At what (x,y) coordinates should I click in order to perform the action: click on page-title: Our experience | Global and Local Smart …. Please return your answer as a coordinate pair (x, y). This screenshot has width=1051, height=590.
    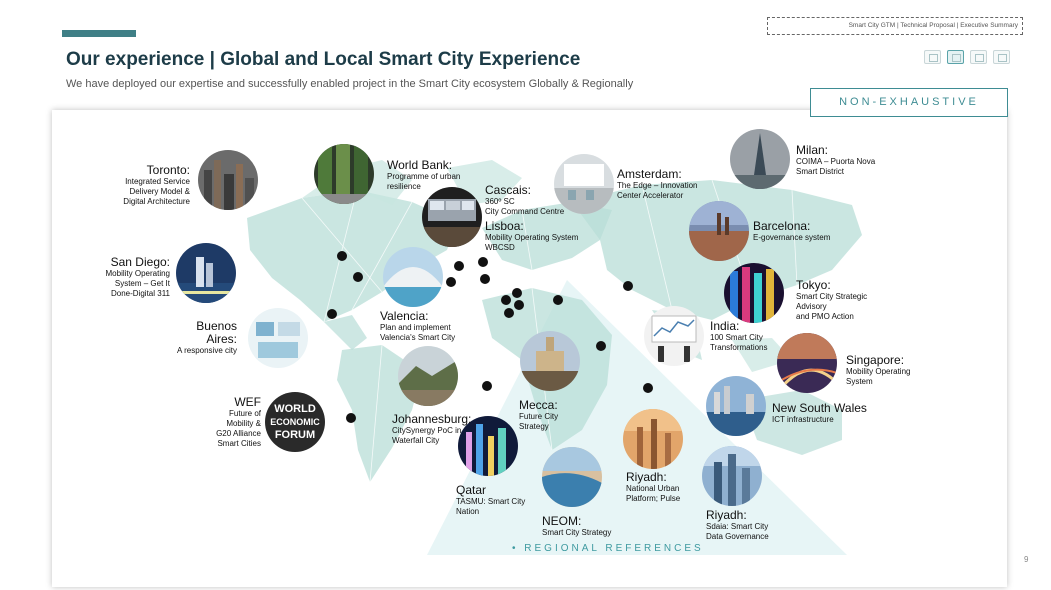
    Looking at the image, I should click on (323, 59).